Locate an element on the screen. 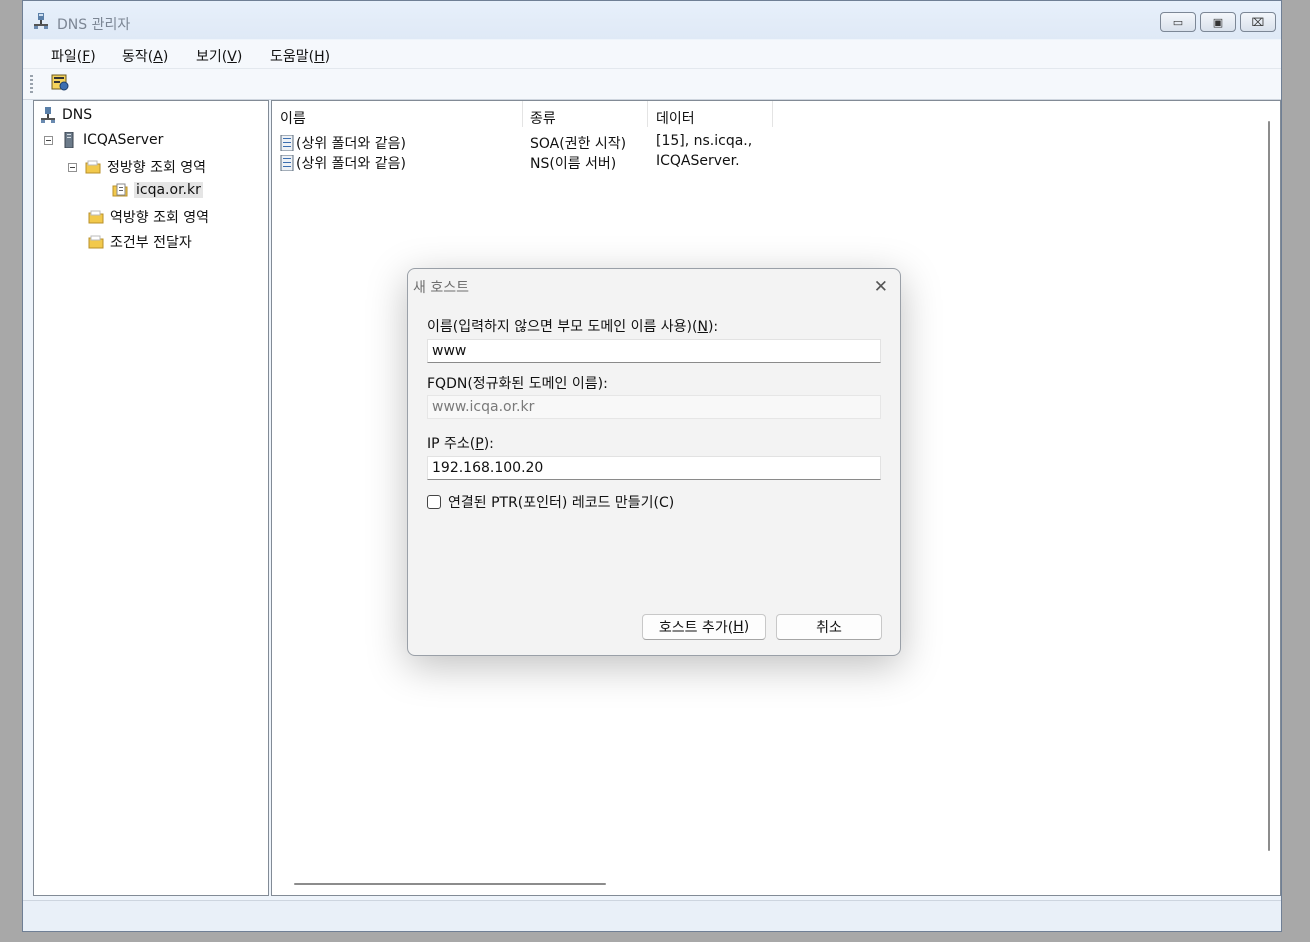  toolbar-grip is located at coordinates (31, 84).